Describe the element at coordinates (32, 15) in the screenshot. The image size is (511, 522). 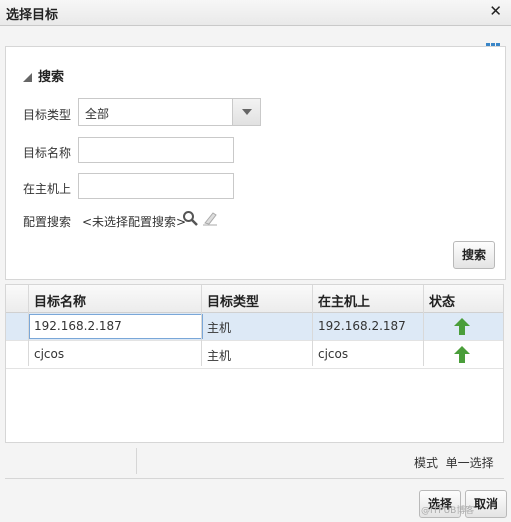
I see `dialog-title: 选择目标` at that location.